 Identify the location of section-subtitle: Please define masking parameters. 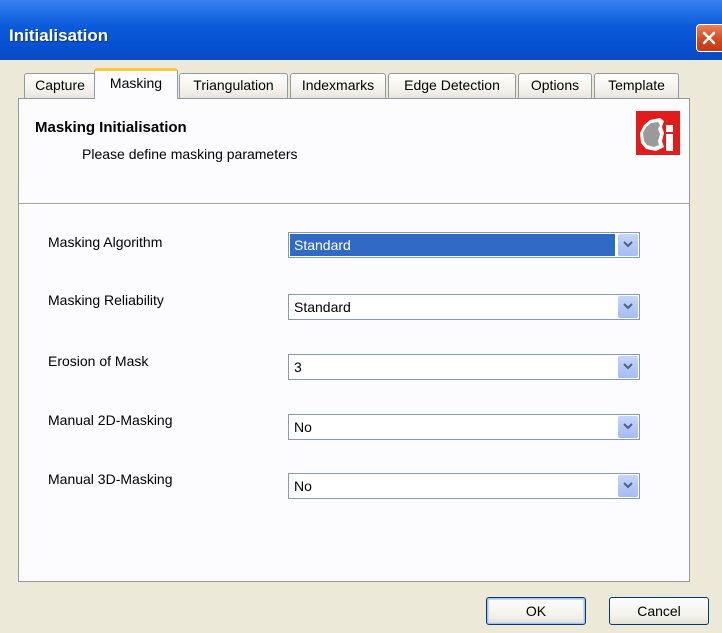
(190, 154).